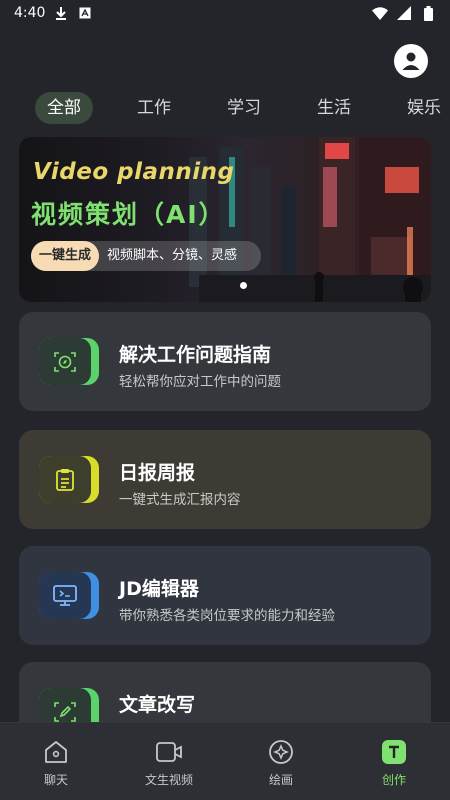 Image resolution: width=450 pixels, height=800 pixels. Describe the element at coordinates (244, 108) in the screenshot. I see `tab-study: 学习` at that location.